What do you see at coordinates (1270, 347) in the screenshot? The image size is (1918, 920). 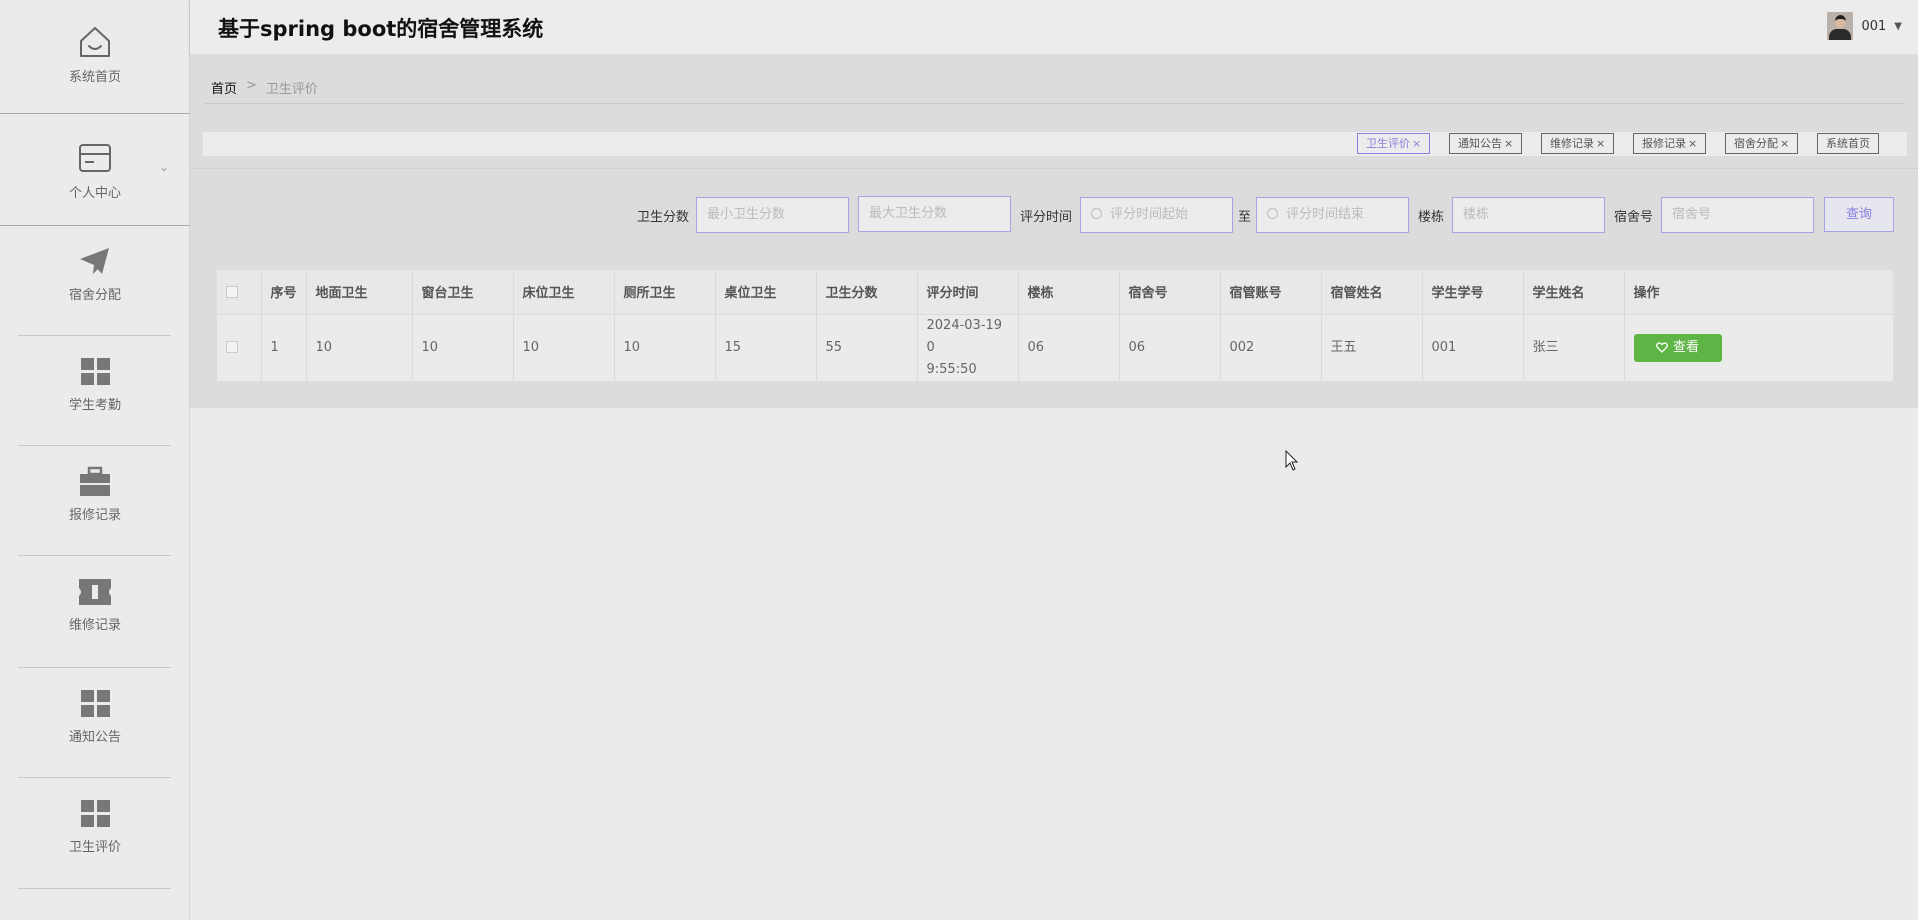 I see `cell-manager-account: 002` at bounding box center [1270, 347].